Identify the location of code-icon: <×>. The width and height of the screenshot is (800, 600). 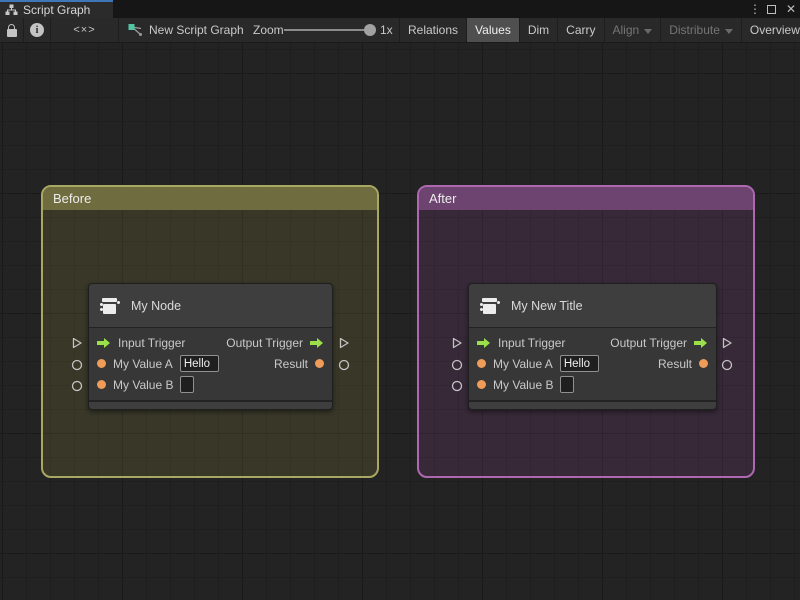
(84, 30).